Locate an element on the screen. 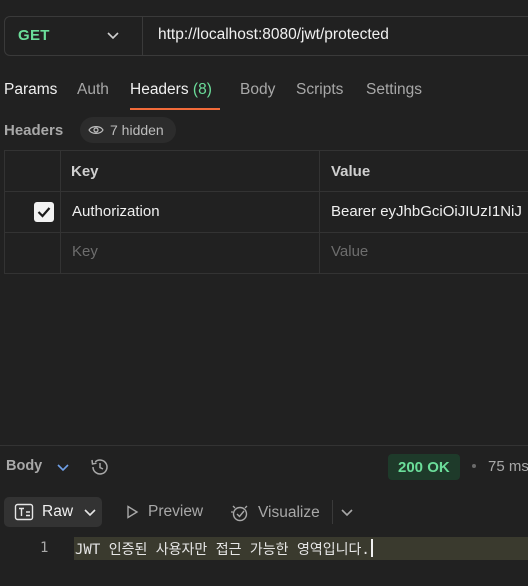 The height and width of the screenshot is (586, 528). text-format-icon is located at coordinates (24, 512).